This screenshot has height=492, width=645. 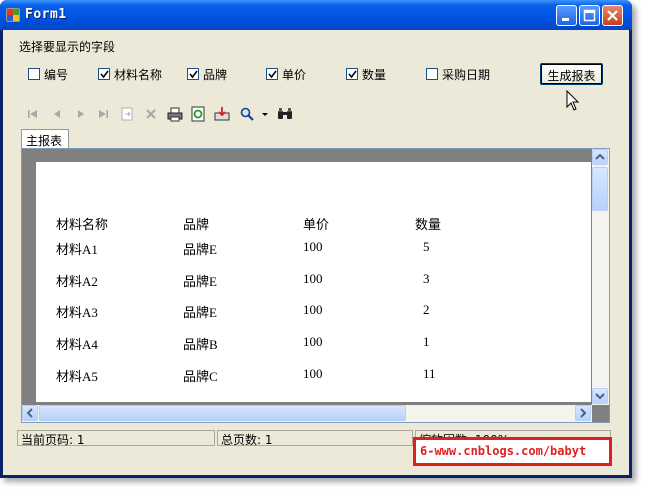 What do you see at coordinates (503, 451) in the screenshot?
I see `watermark-text: 6-www.cnblogs.com/babyt` at bounding box center [503, 451].